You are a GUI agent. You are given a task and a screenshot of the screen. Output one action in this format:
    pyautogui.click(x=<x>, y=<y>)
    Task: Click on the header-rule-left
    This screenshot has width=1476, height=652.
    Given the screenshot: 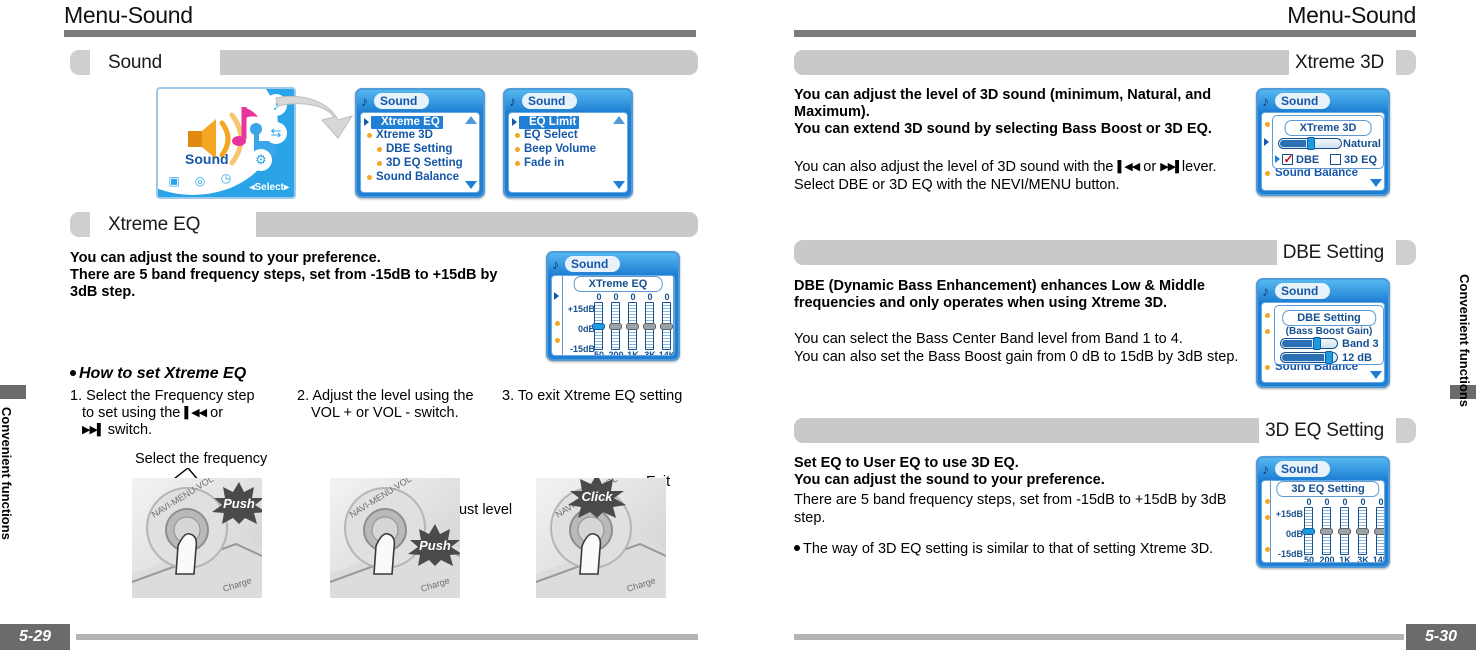 What is the action you would take?
    pyautogui.click(x=380, y=33)
    